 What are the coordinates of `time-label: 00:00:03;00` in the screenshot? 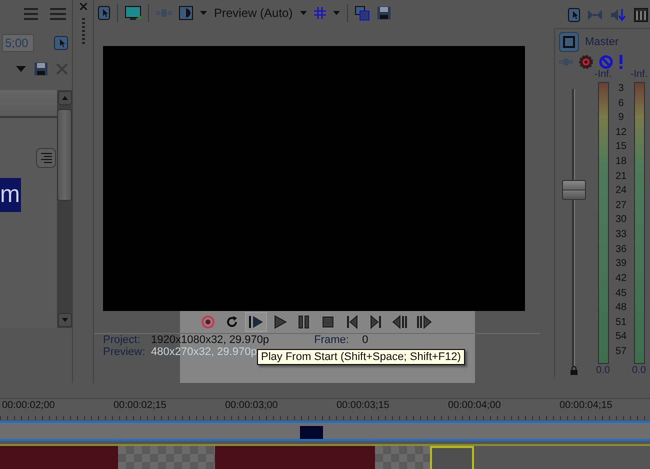 It's located at (252, 406).